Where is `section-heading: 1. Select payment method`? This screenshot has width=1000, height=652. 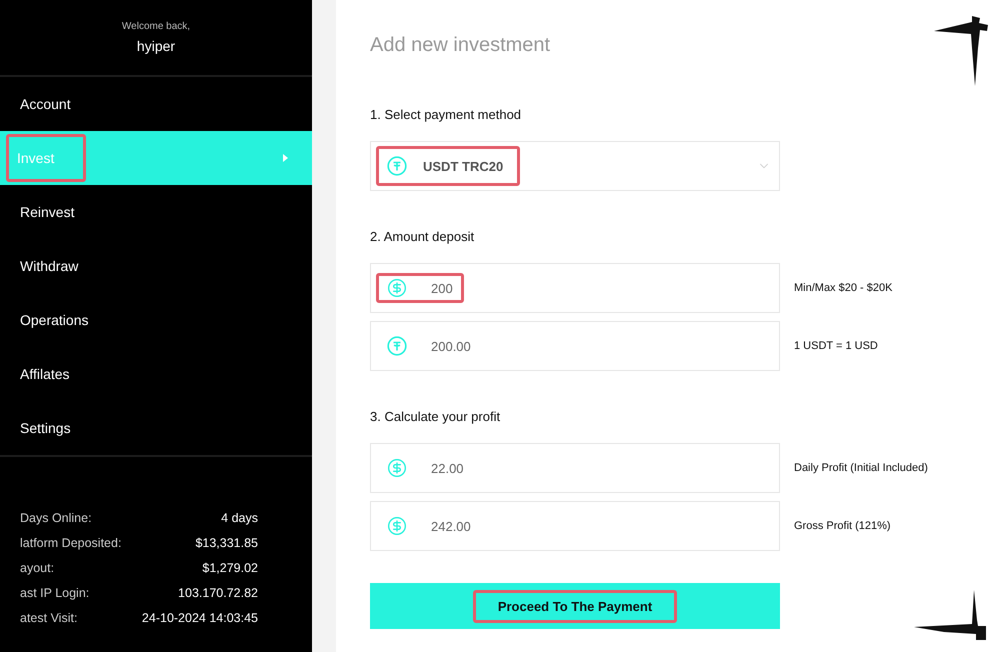
section-heading: 1. Select payment method is located at coordinates (446, 114).